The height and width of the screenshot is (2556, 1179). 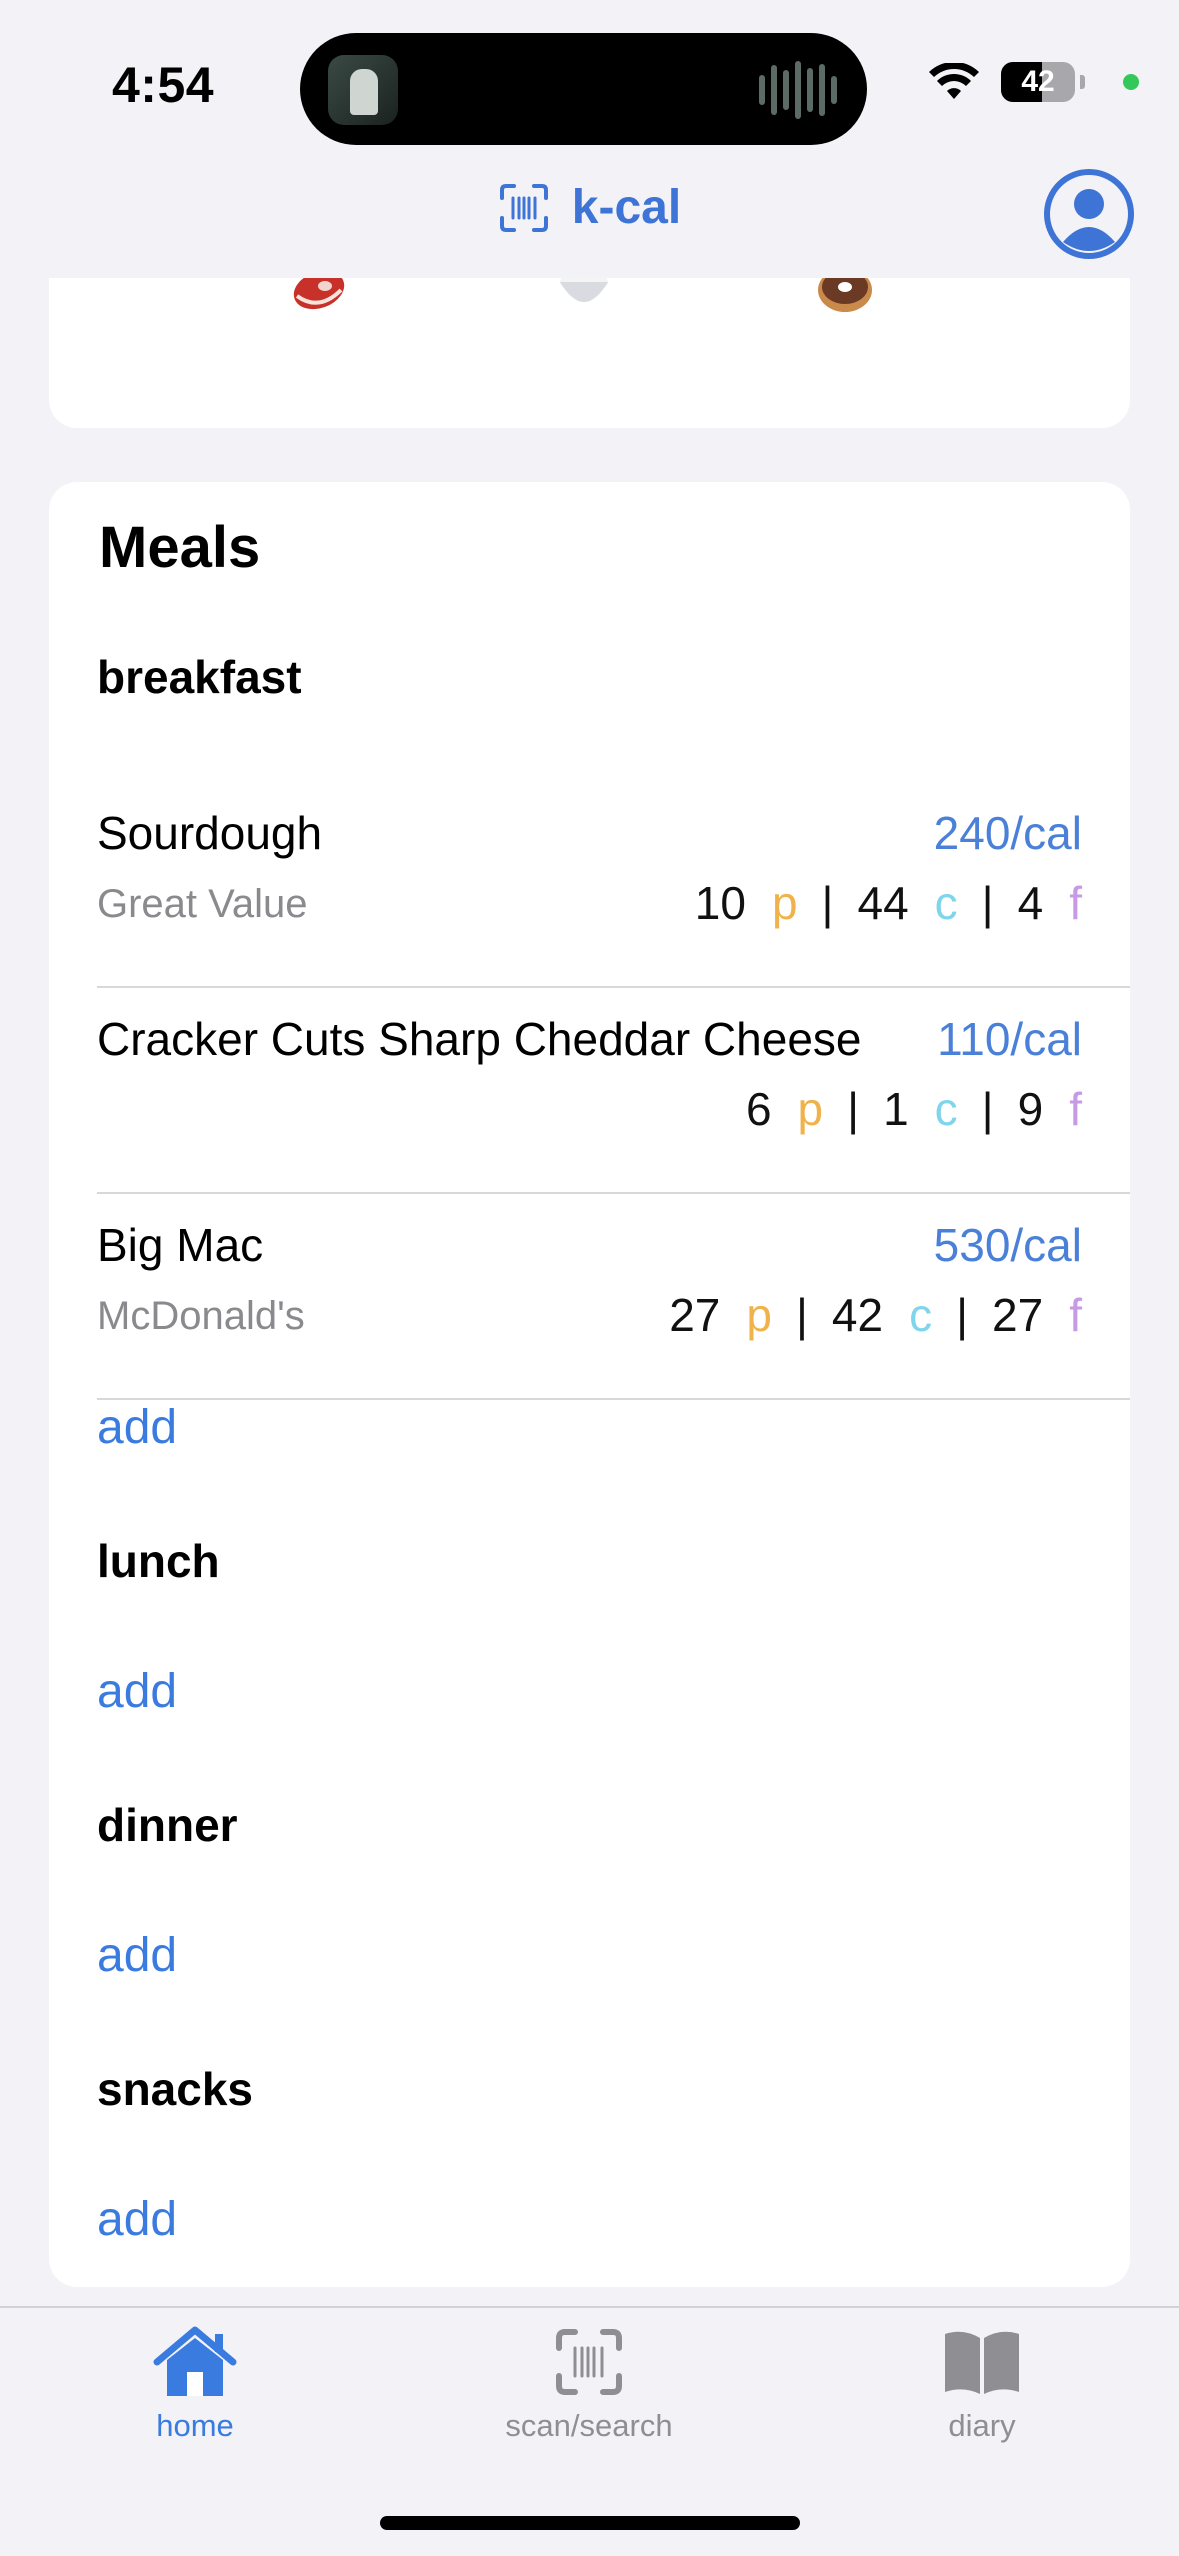 I want to click on food-macros: 6 p | 1 c | 9 f, so click(x=914, y=1109).